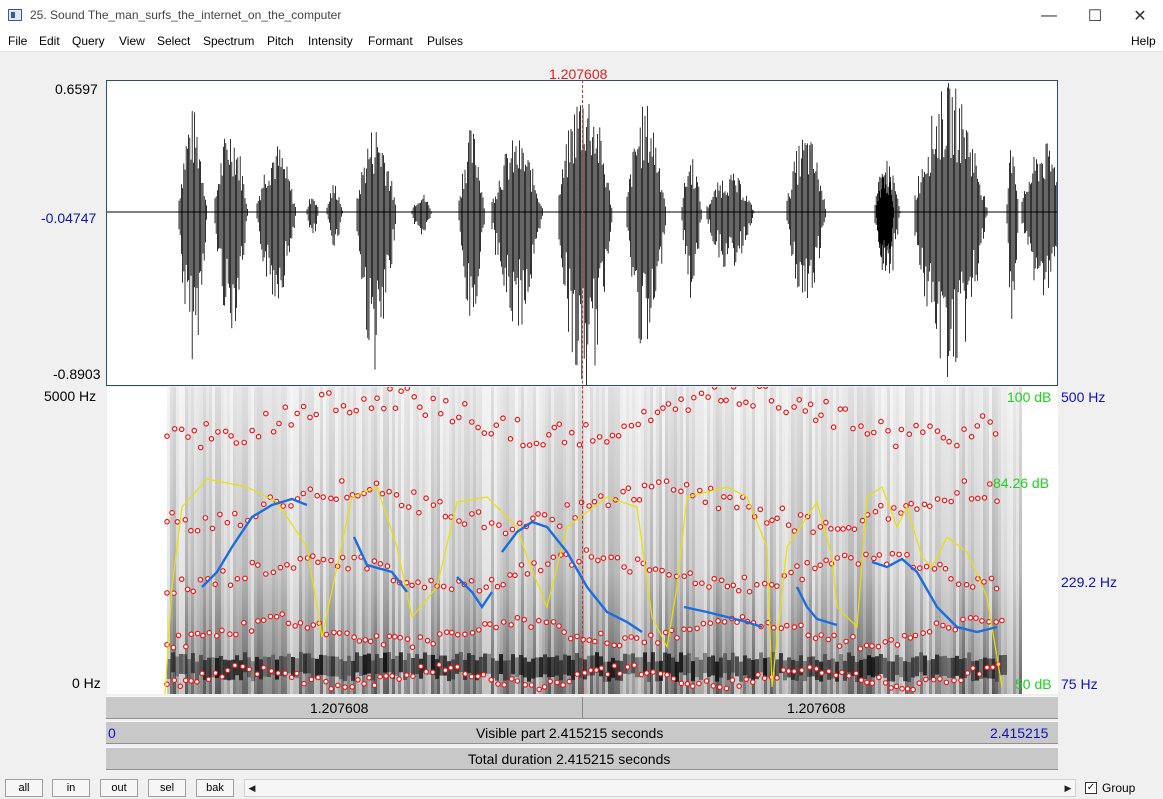 The height and width of the screenshot is (799, 1163). What do you see at coordinates (17, 41) in the screenshot?
I see `menu-file: File` at bounding box center [17, 41].